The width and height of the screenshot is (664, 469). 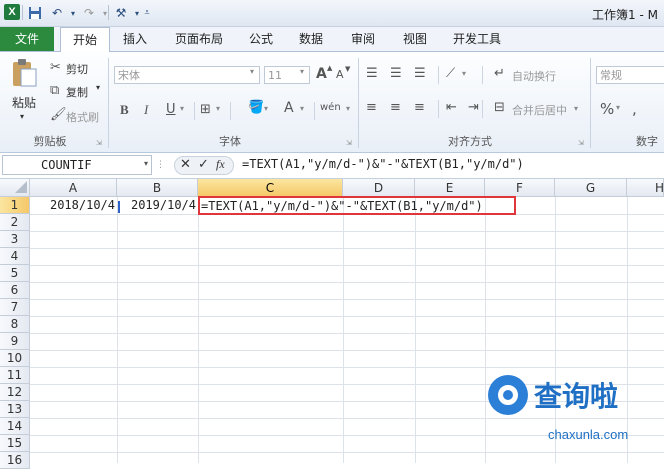 I want to click on fill-color-dropdown-icon: ▾, so click(x=266, y=108).